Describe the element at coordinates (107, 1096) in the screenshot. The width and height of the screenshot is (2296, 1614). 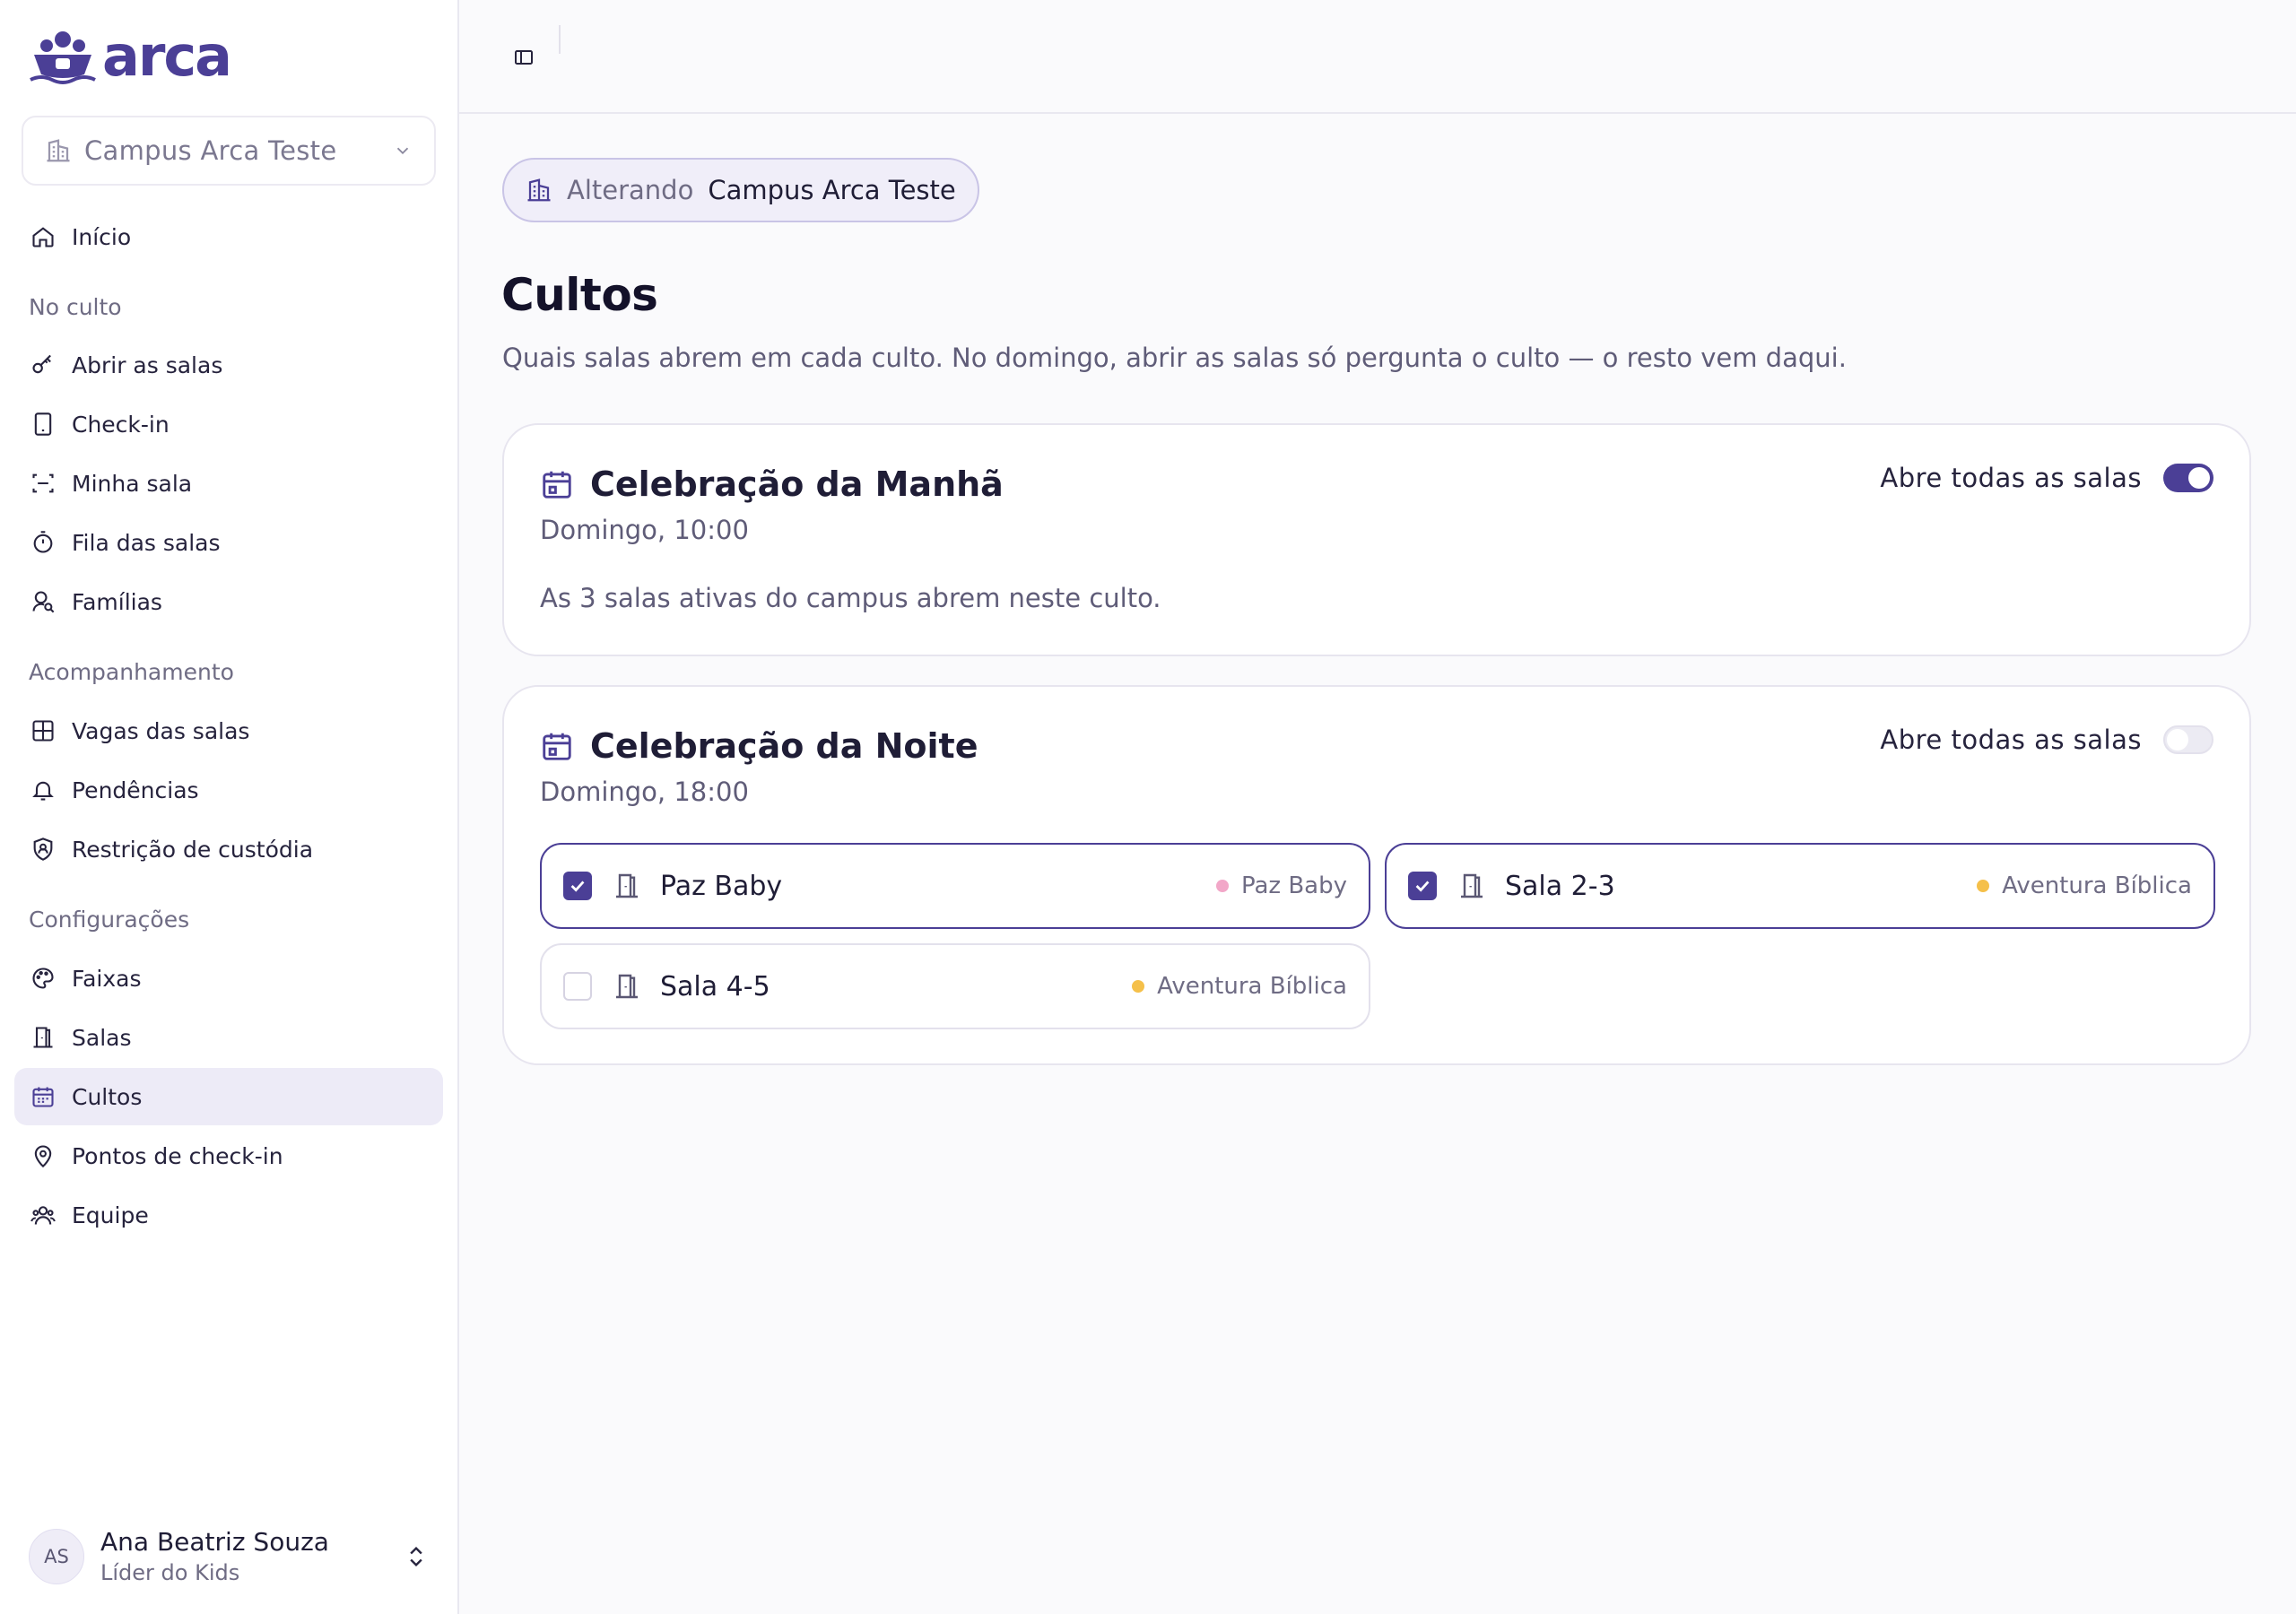
I see `nav-label: Cultos` at that location.